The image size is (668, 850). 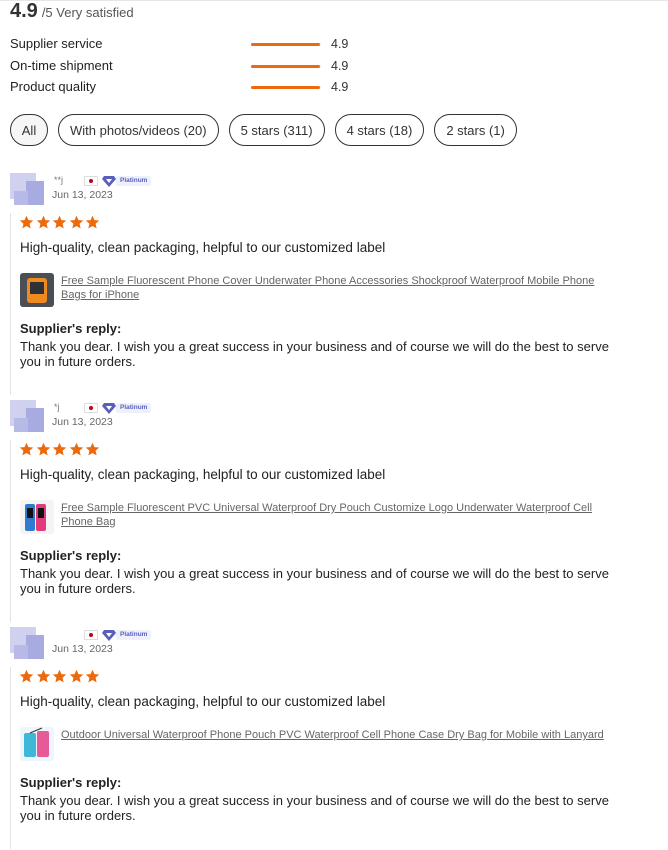 What do you see at coordinates (210, 45) in the screenshot?
I see `metric-supplier-service: Supplier service 4.9` at bounding box center [210, 45].